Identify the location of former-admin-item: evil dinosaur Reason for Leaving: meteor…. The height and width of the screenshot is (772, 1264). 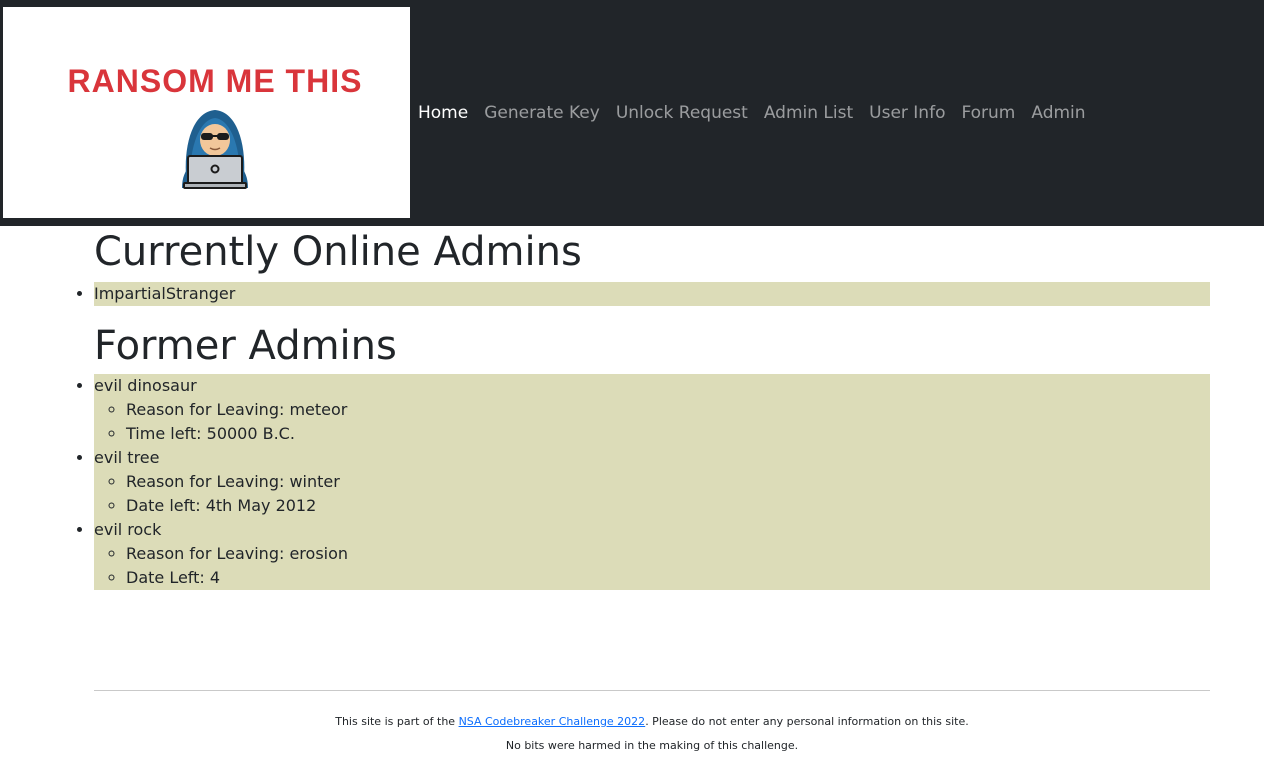
(652, 410).